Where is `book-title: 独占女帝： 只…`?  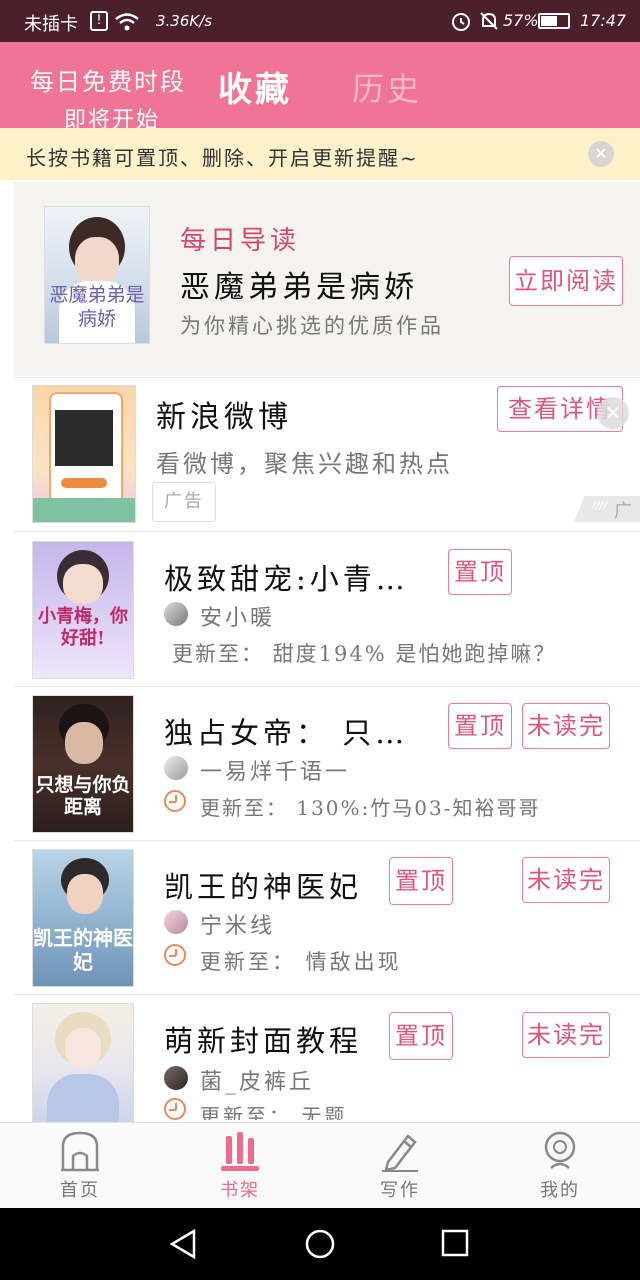 book-title: 独占女帝： 只… is located at coordinates (286, 731).